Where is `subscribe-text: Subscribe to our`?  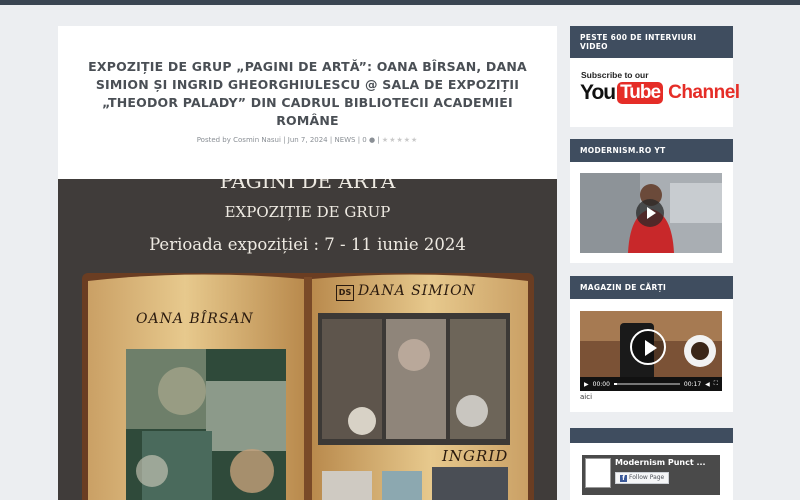
subscribe-text: Subscribe to our is located at coordinates (615, 75).